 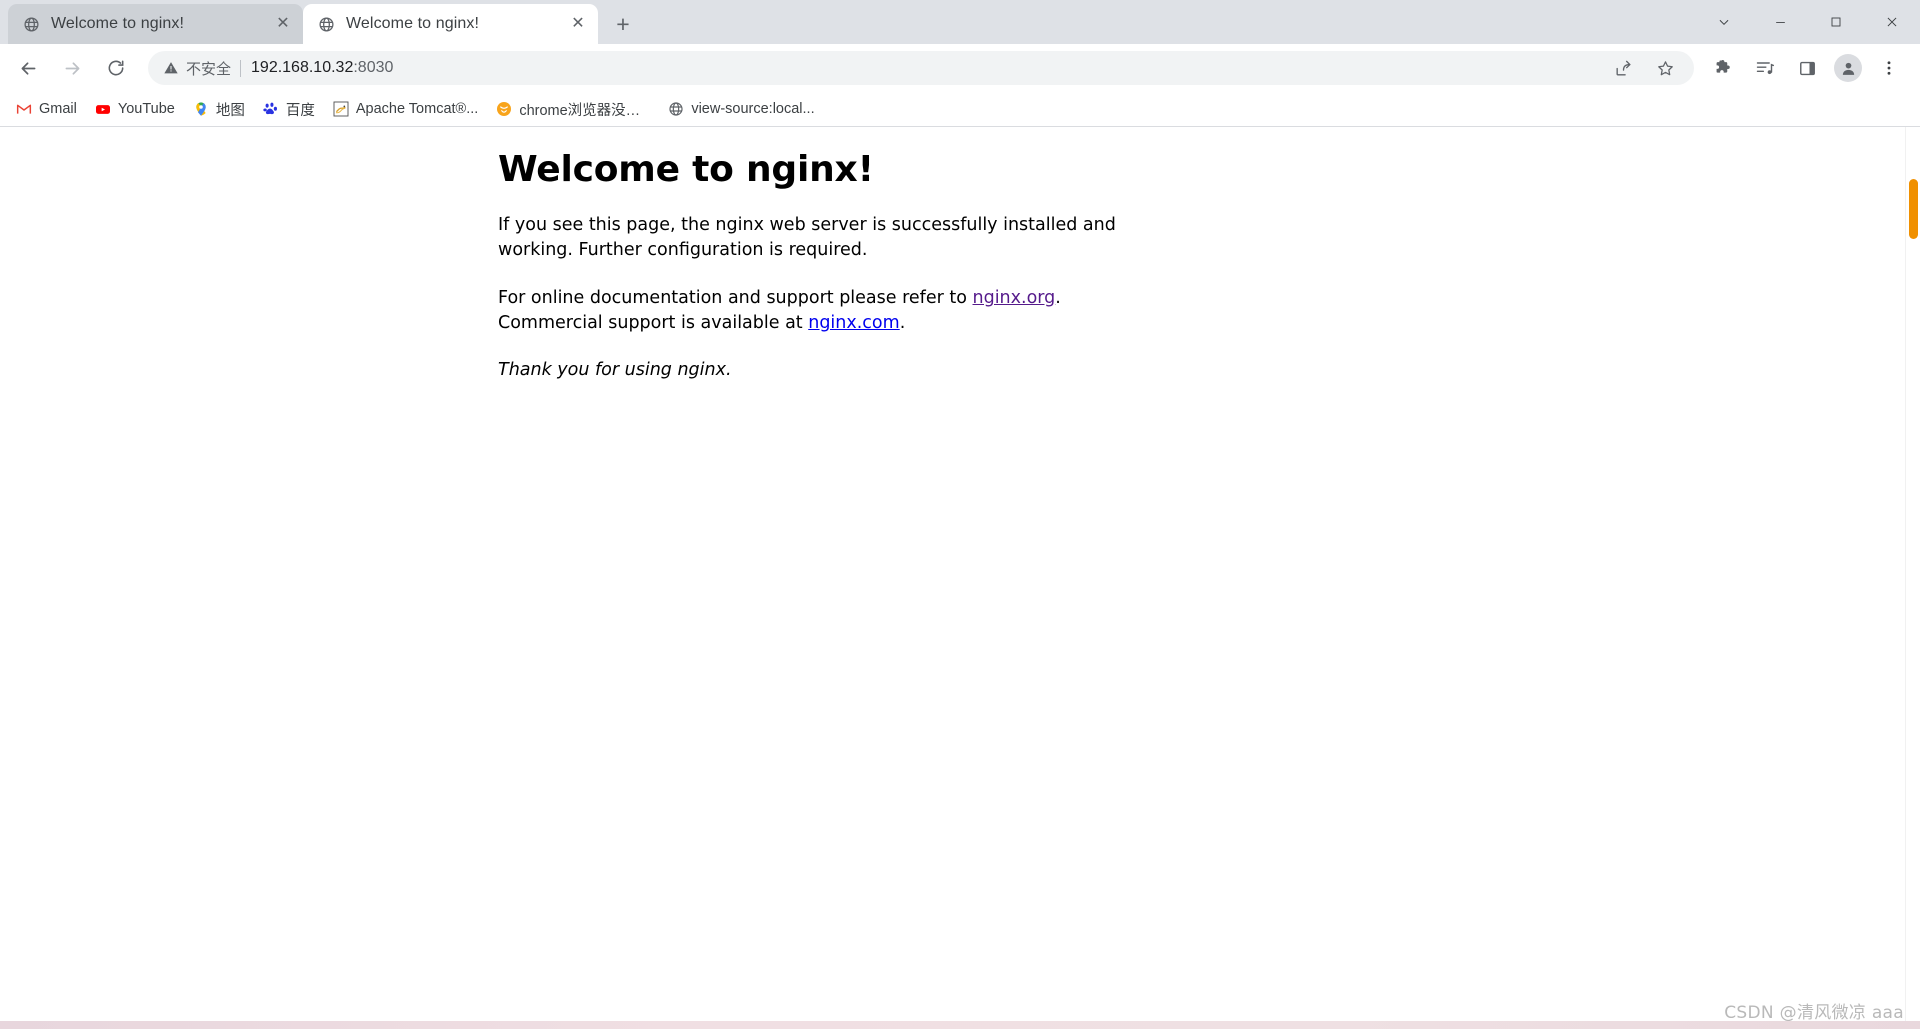 What do you see at coordinates (72, 68) in the screenshot?
I see `forward-button` at bounding box center [72, 68].